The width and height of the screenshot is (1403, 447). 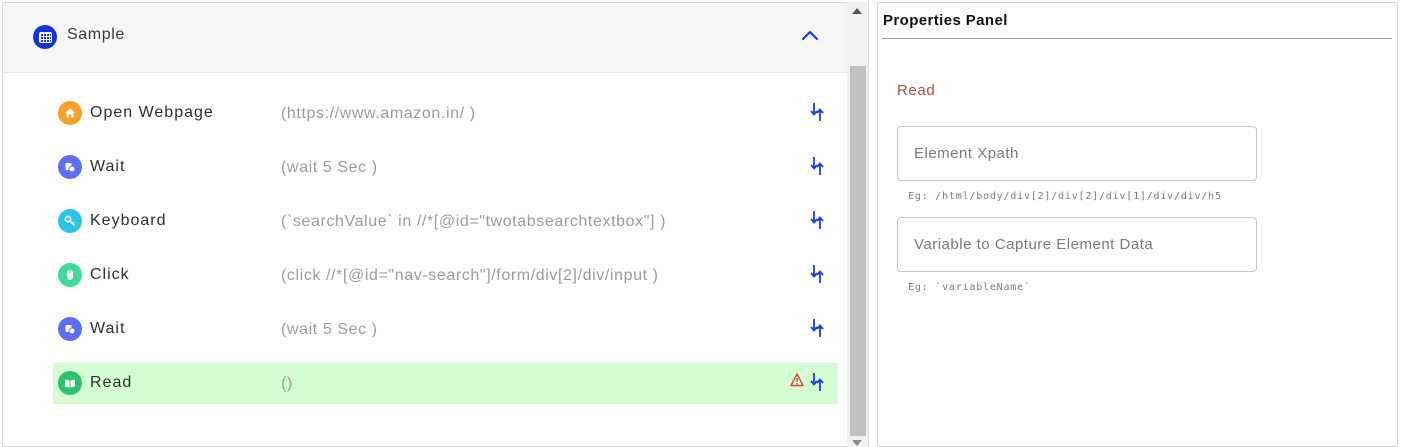 What do you see at coordinates (1137, 38) in the screenshot?
I see `divider` at bounding box center [1137, 38].